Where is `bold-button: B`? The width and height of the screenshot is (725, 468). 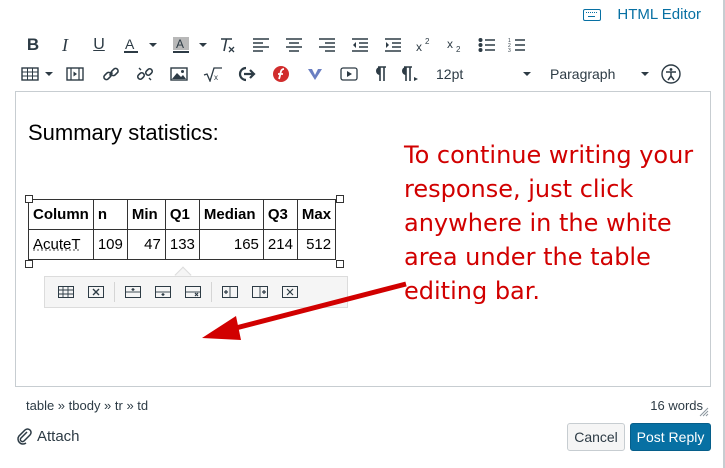
bold-button: B is located at coordinates (33, 45).